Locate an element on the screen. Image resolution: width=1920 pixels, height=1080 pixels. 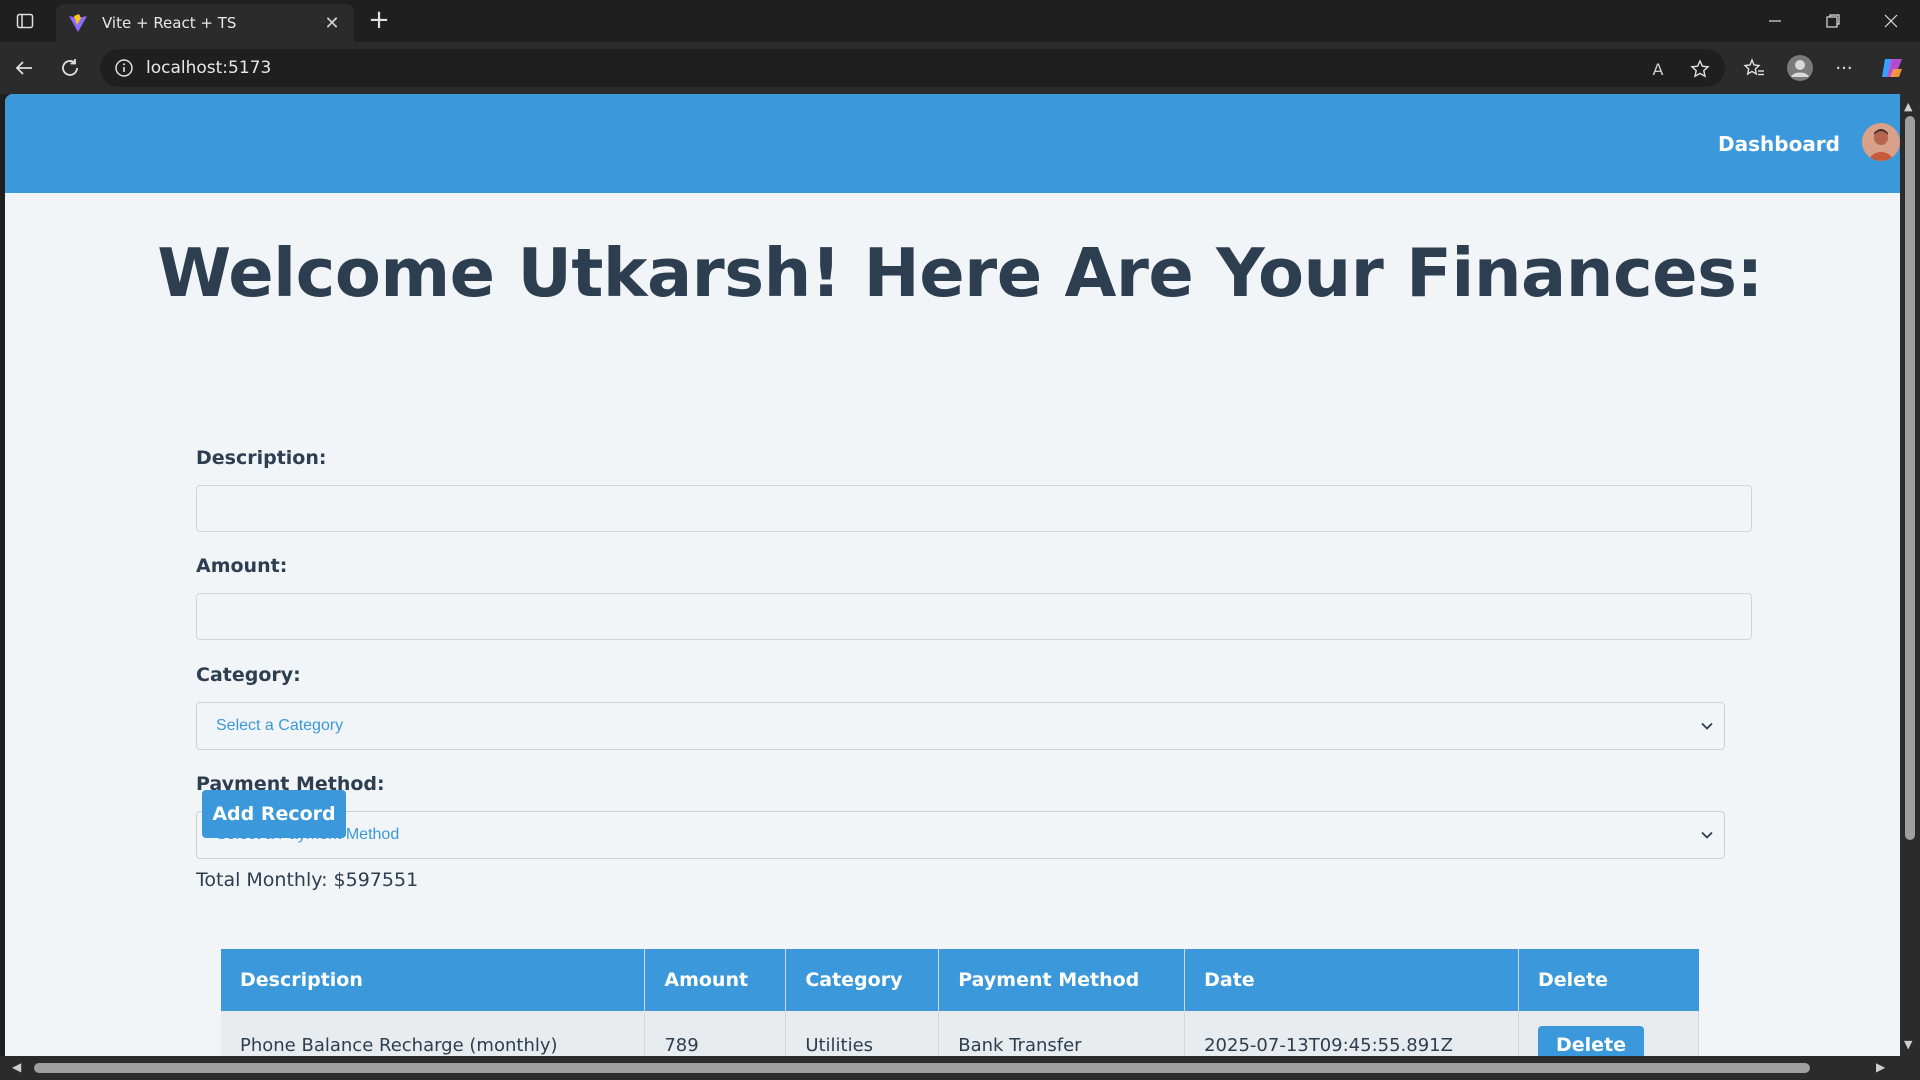
back-icon is located at coordinates (24, 68).